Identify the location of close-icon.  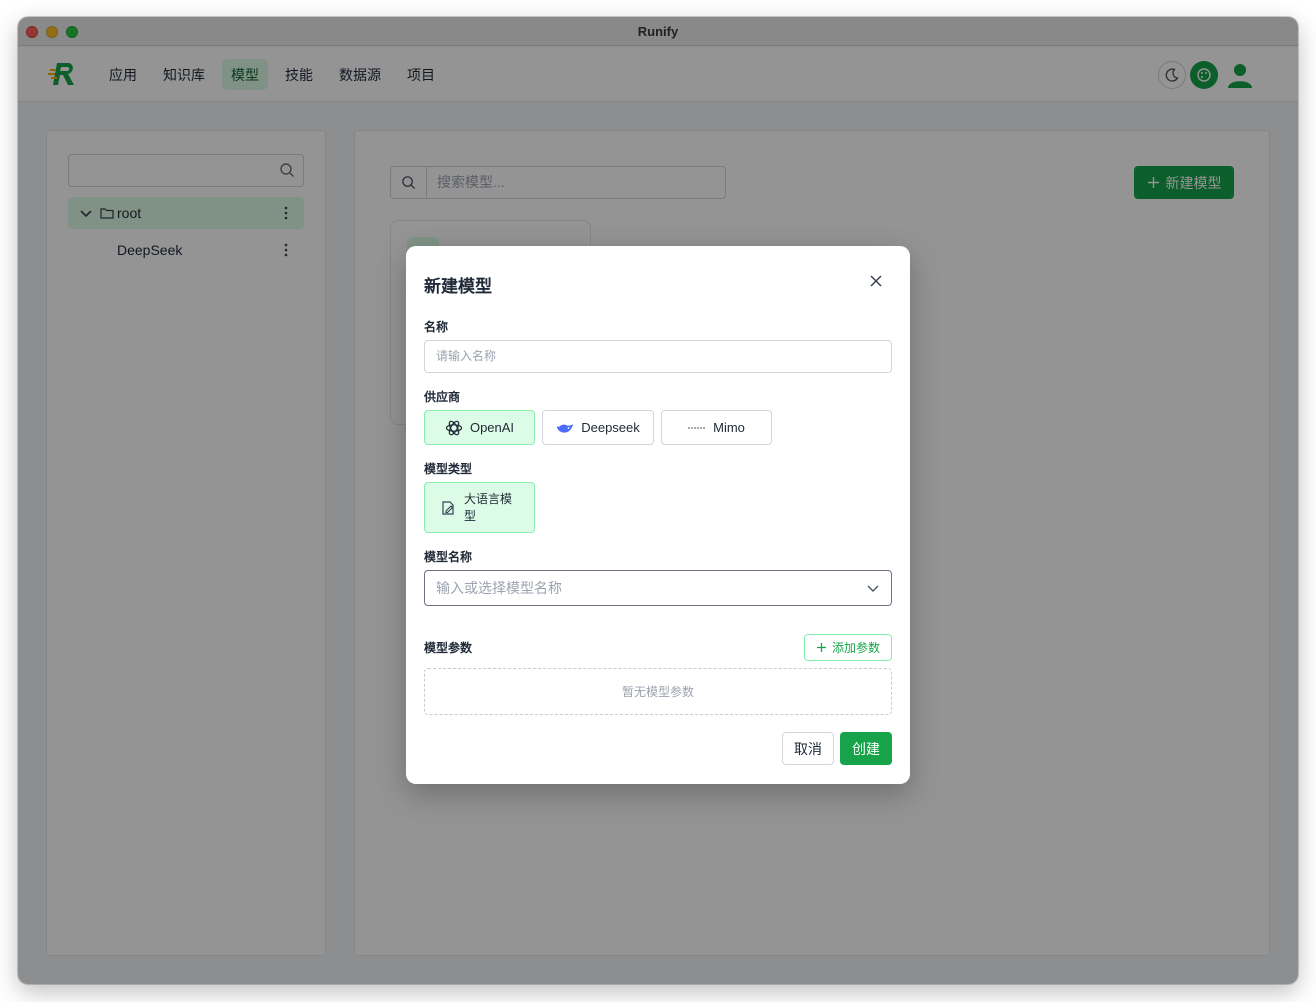
(876, 281).